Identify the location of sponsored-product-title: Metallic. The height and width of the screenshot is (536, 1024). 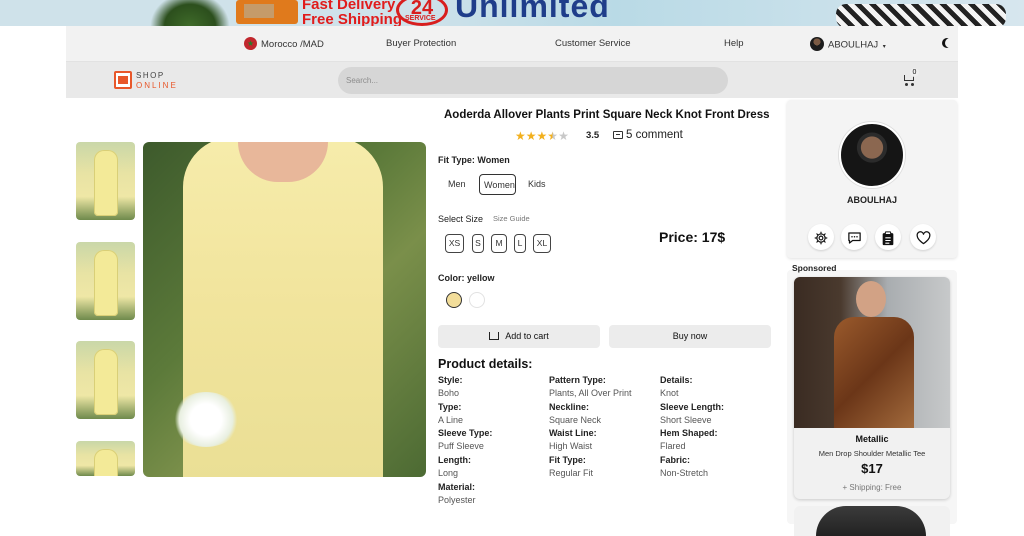
(872, 439).